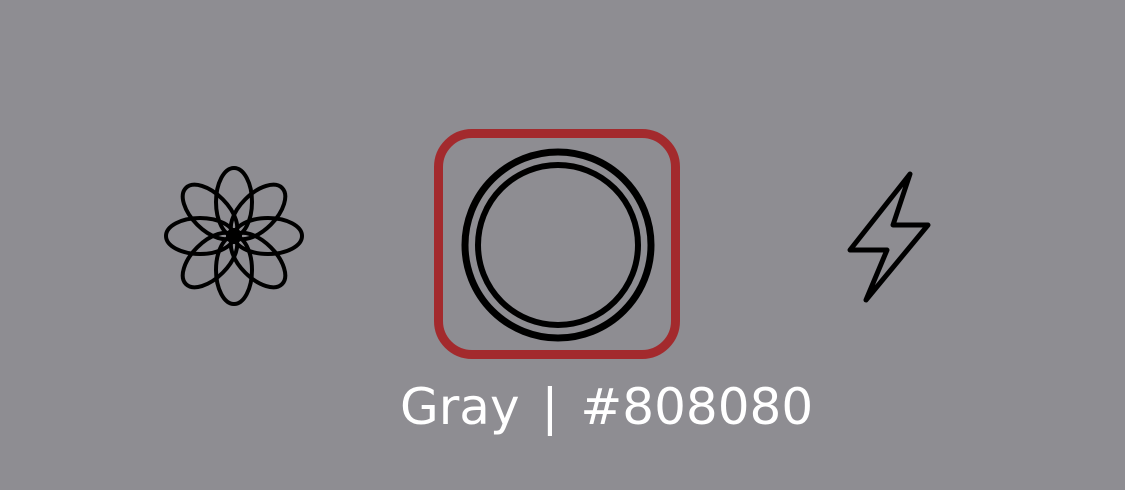  I want to click on lightning-icon, so click(889, 237).